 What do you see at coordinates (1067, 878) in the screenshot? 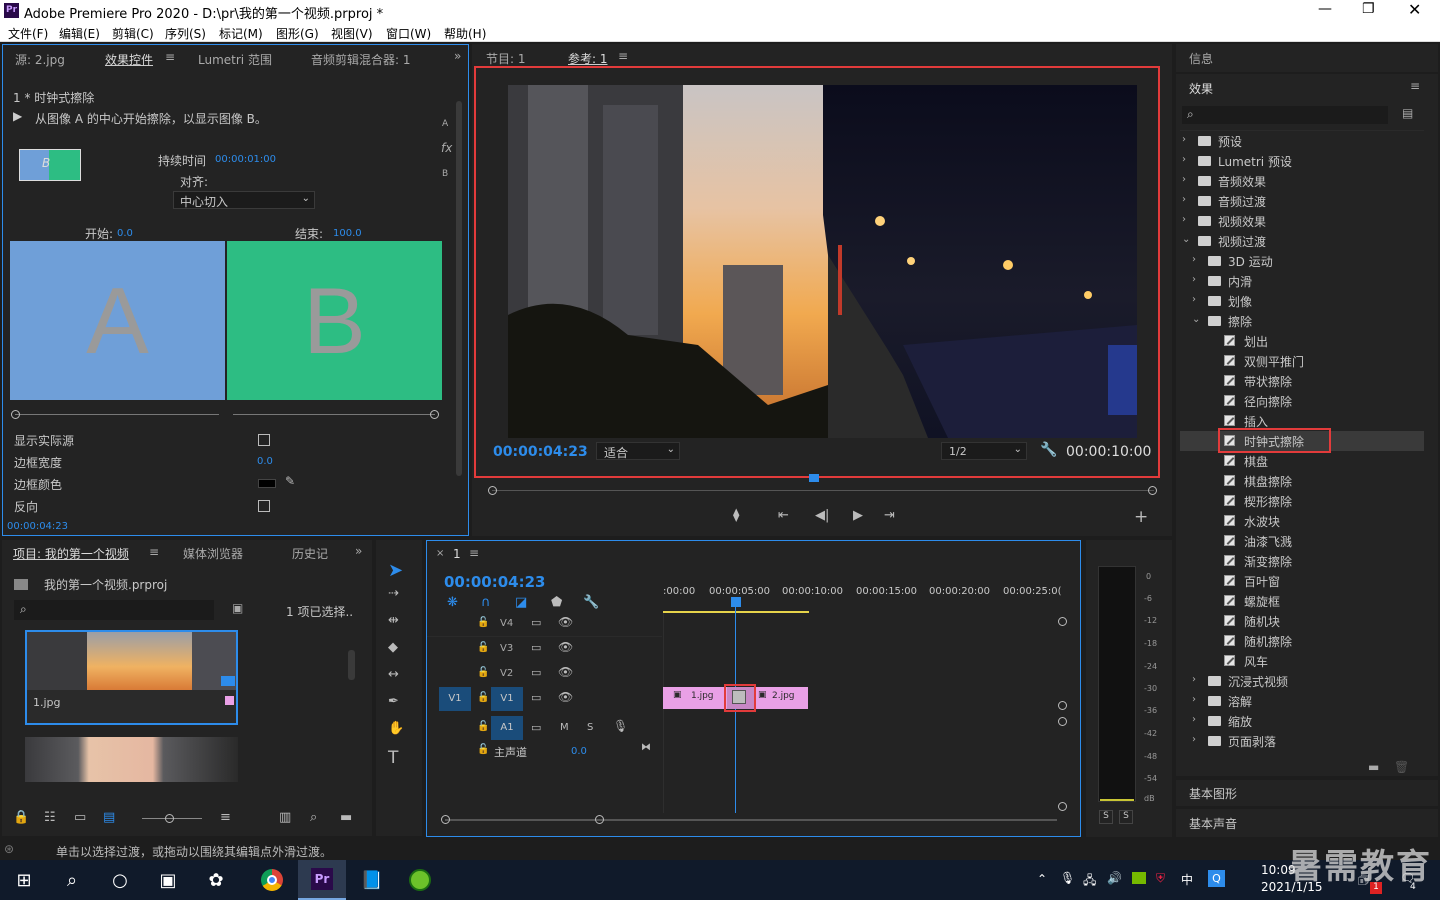
I see `microphone-tray-icon: 🎙` at bounding box center [1067, 878].